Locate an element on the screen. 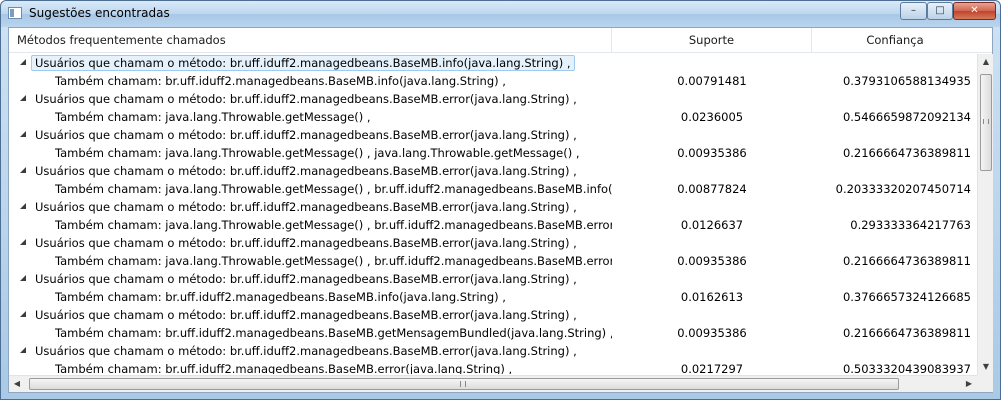 Image resolution: width=1001 pixels, height=400 pixels. support-cell: 0.0217297 is located at coordinates (712, 368).